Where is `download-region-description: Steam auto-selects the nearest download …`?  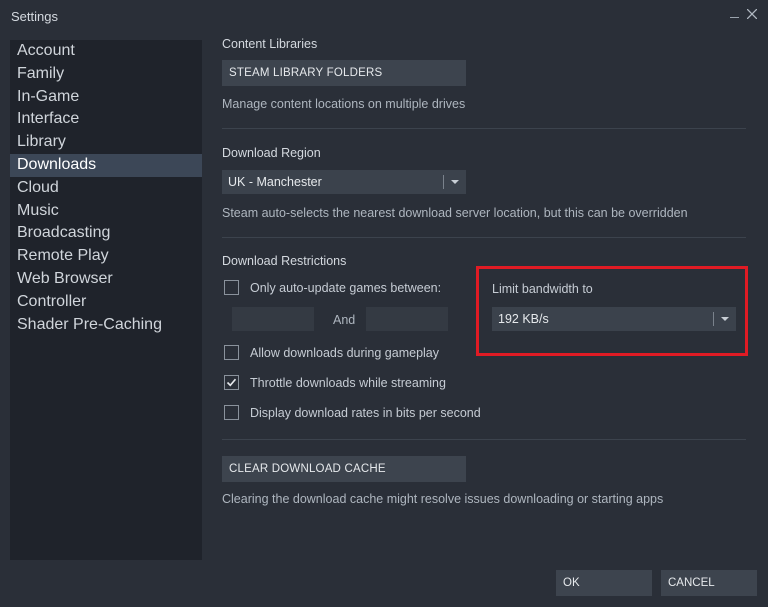 download-region-description: Steam auto-selects the nearest download … is located at coordinates (455, 213).